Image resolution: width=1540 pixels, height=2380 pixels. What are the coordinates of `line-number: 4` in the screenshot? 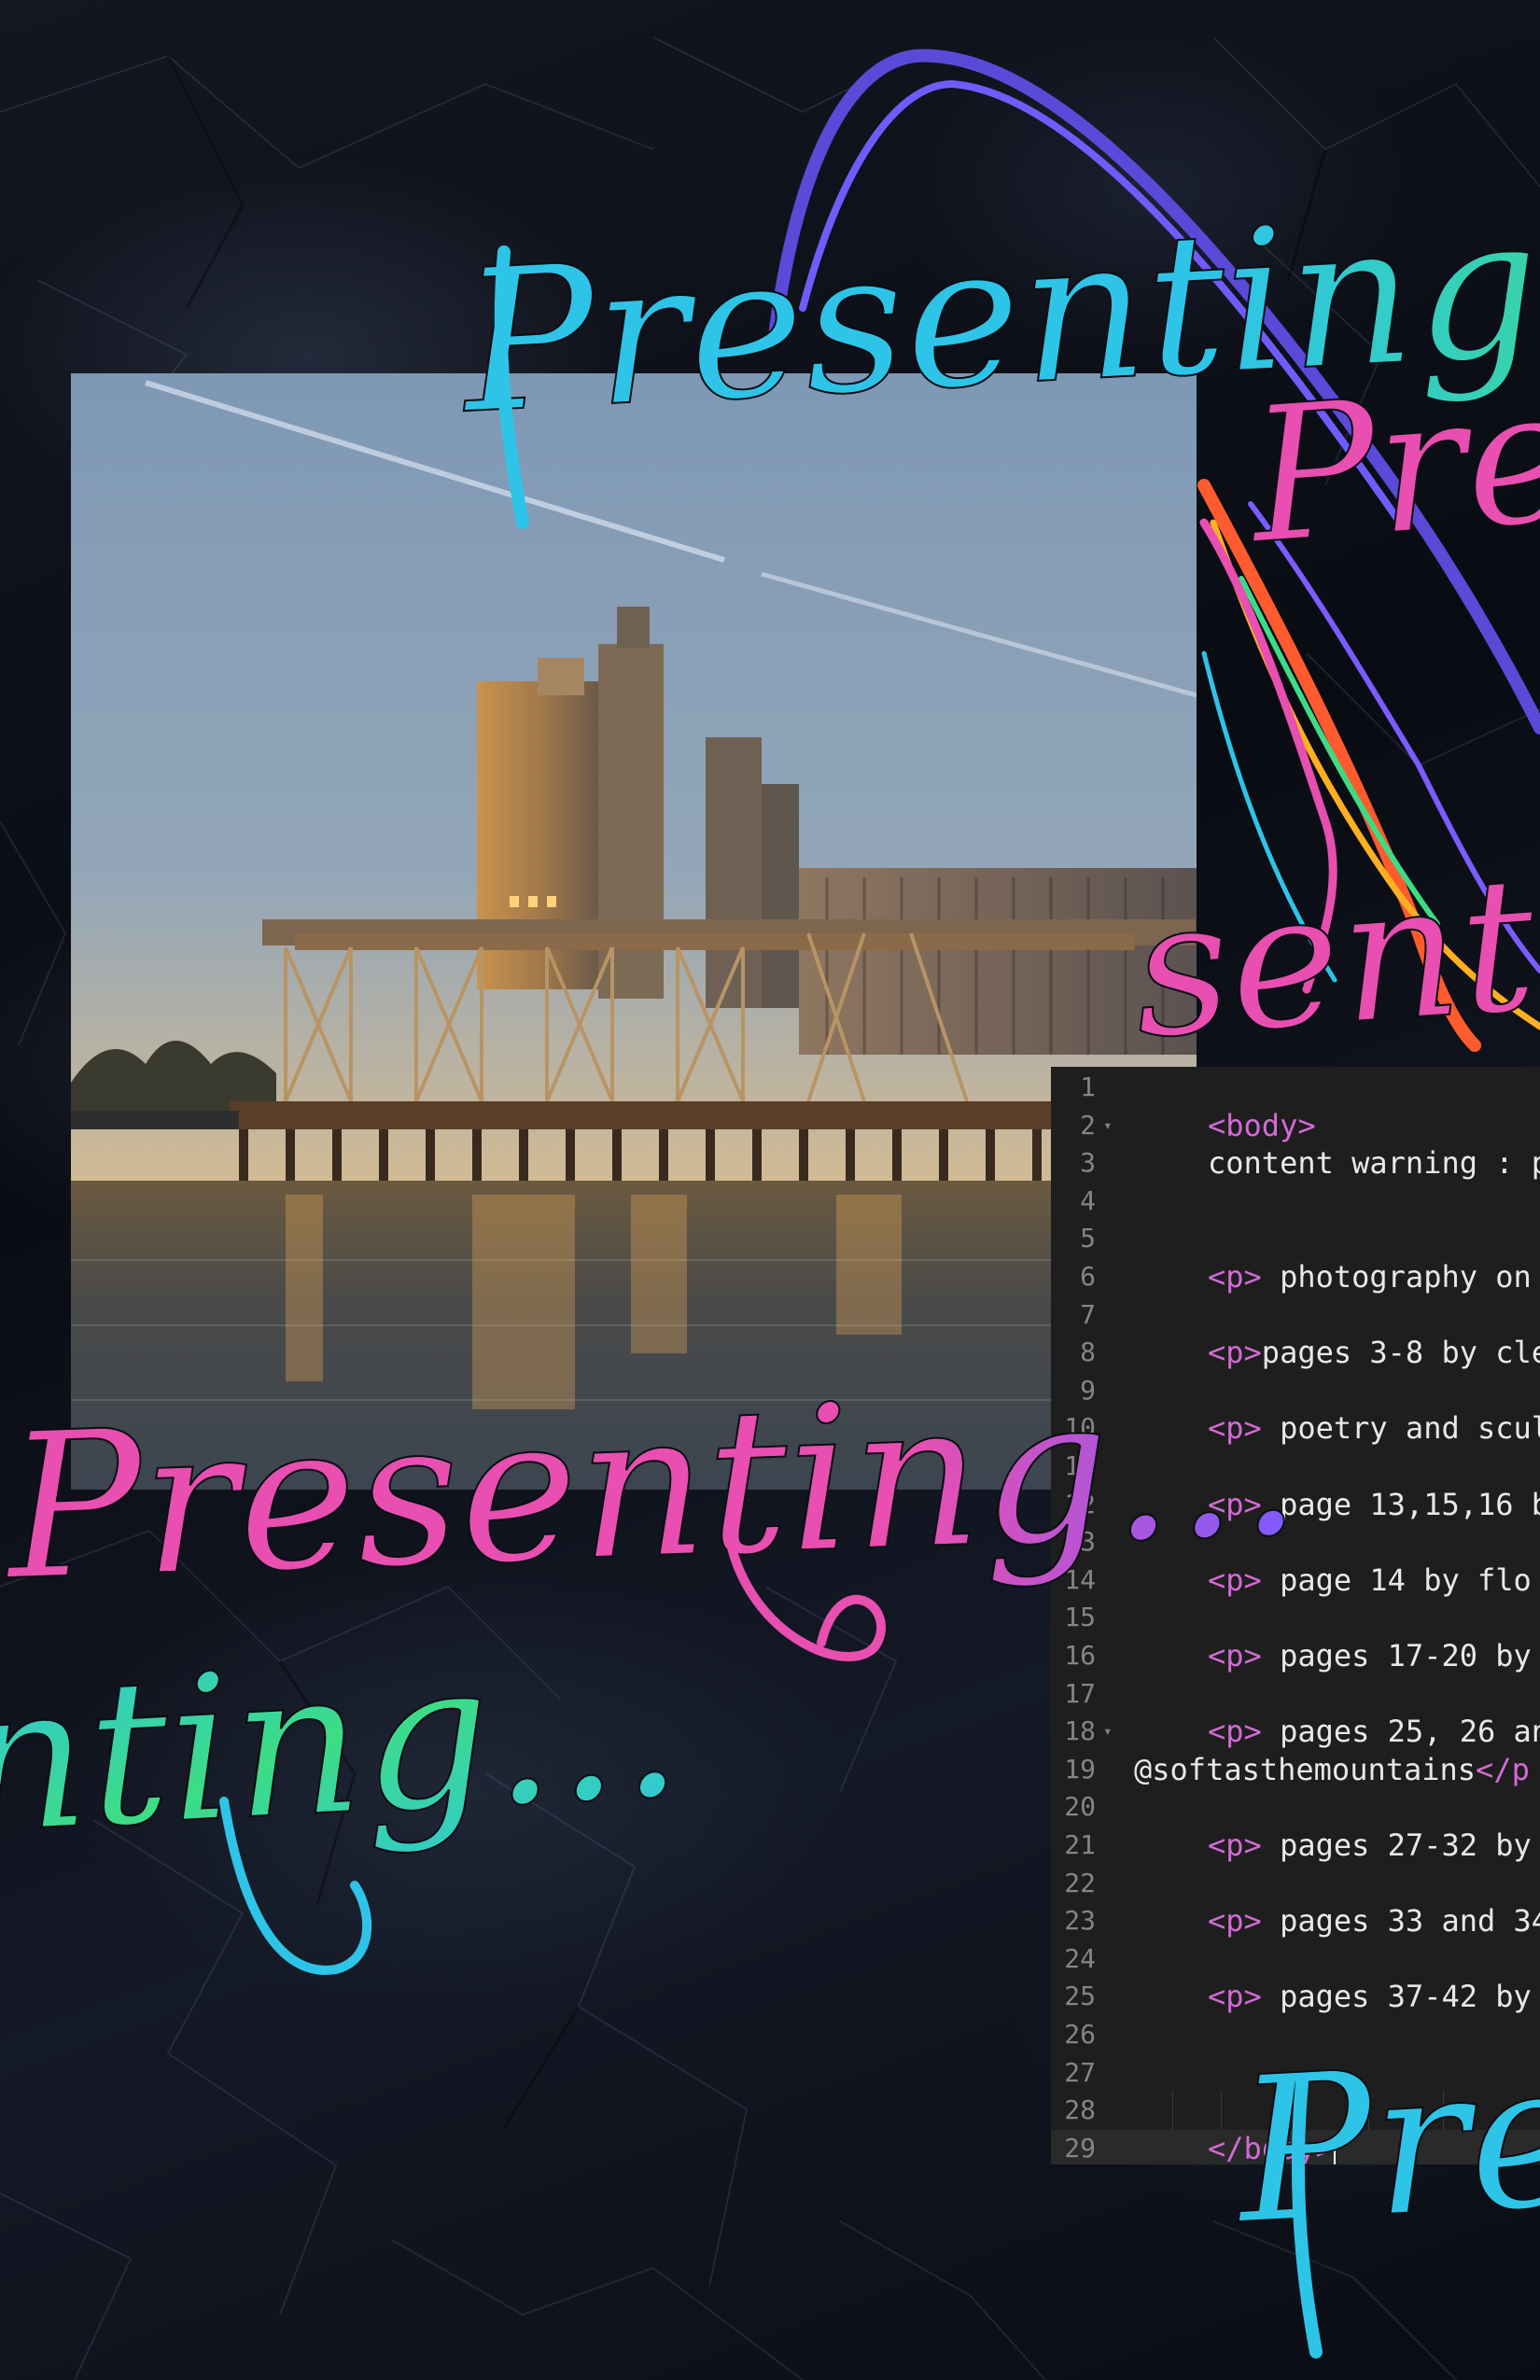 It's located at (1088, 1200).